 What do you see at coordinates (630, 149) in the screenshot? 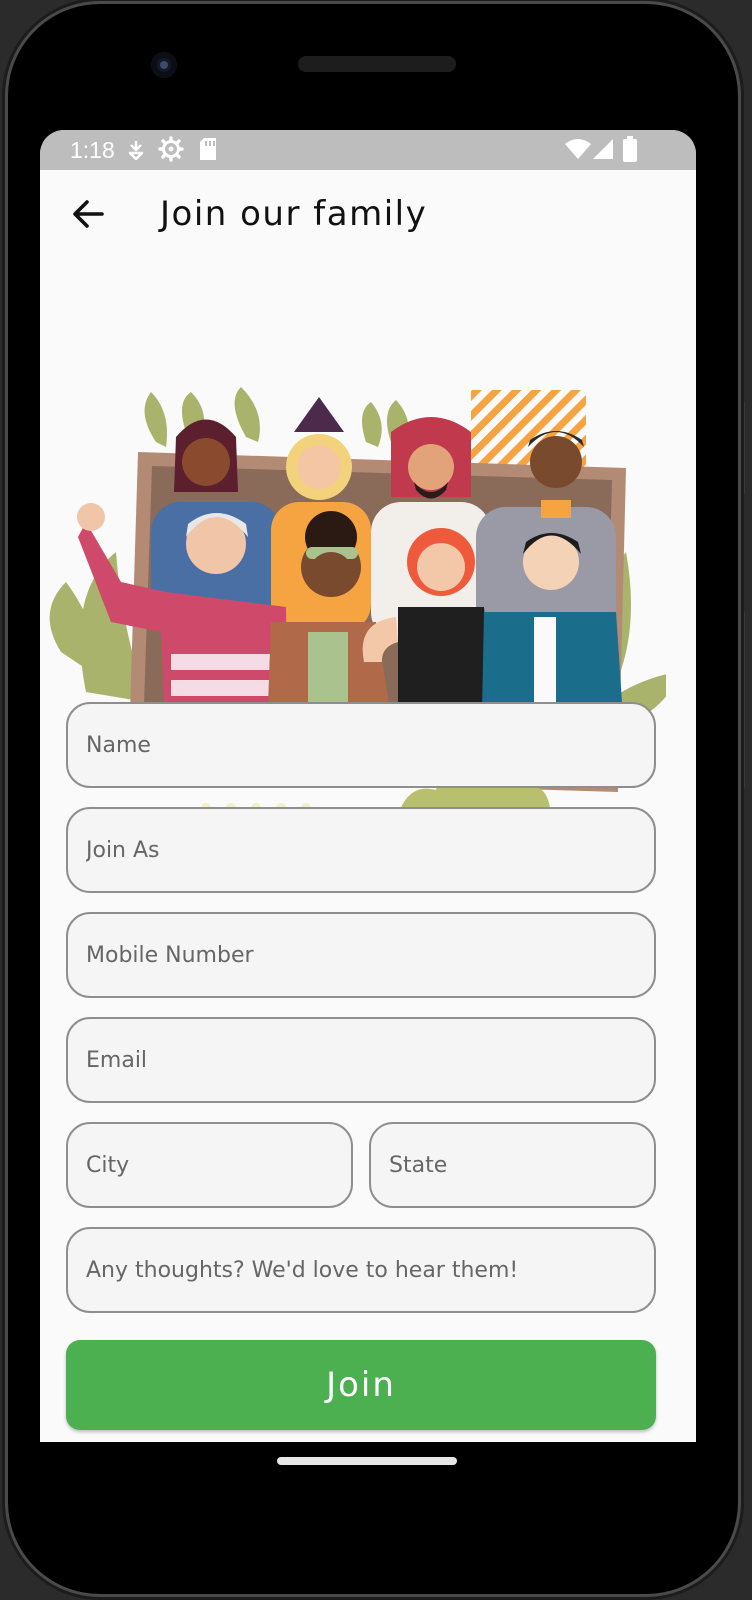
I see `battery-icon` at bounding box center [630, 149].